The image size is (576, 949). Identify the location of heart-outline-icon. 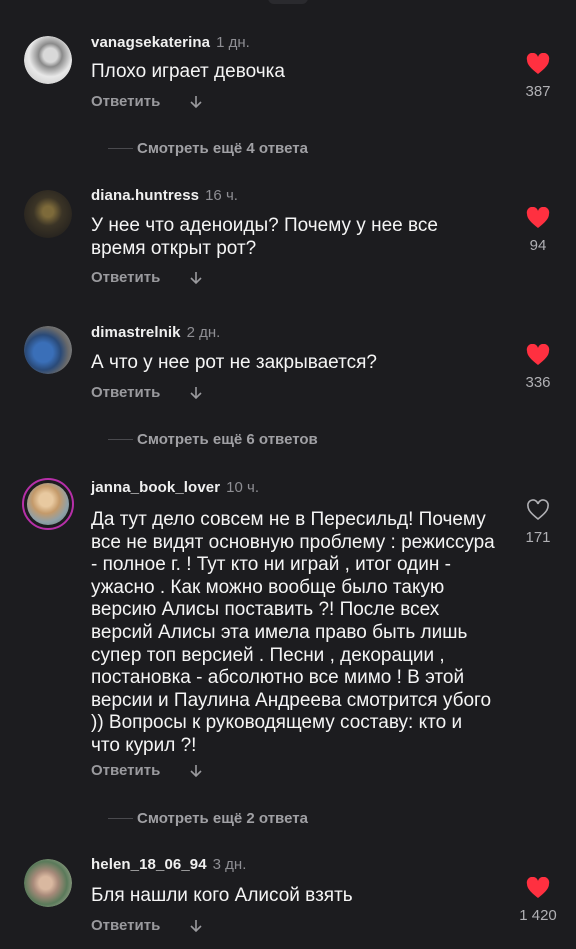
(538, 510).